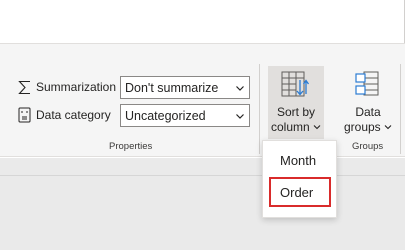  I want to click on canvas-divider, so click(202, 175).